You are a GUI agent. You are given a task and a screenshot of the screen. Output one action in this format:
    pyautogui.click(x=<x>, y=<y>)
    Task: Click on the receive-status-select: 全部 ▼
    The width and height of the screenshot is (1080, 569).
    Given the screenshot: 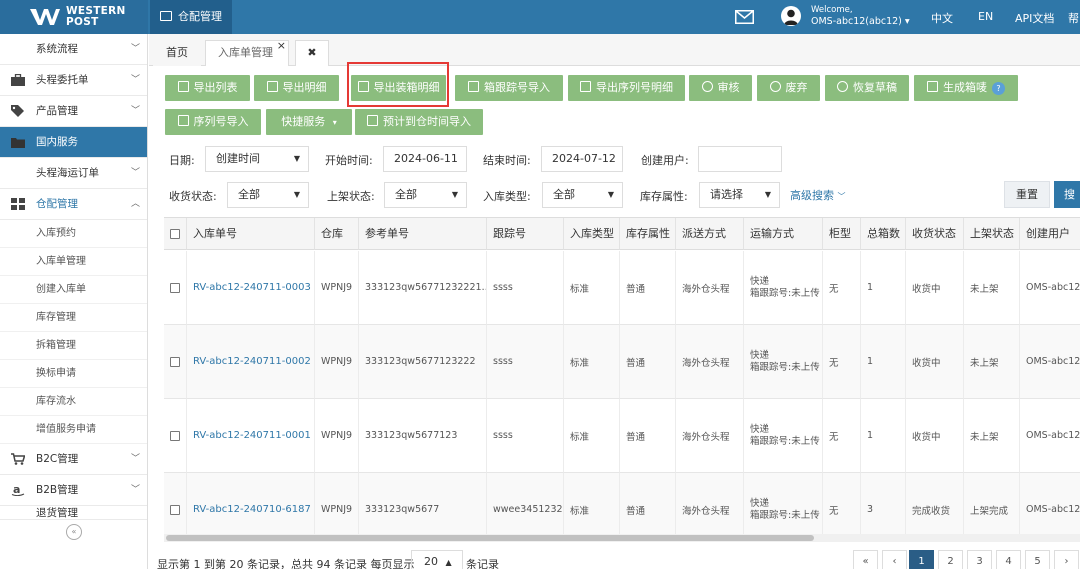 What is the action you would take?
    pyautogui.click(x=268, y=195)
    